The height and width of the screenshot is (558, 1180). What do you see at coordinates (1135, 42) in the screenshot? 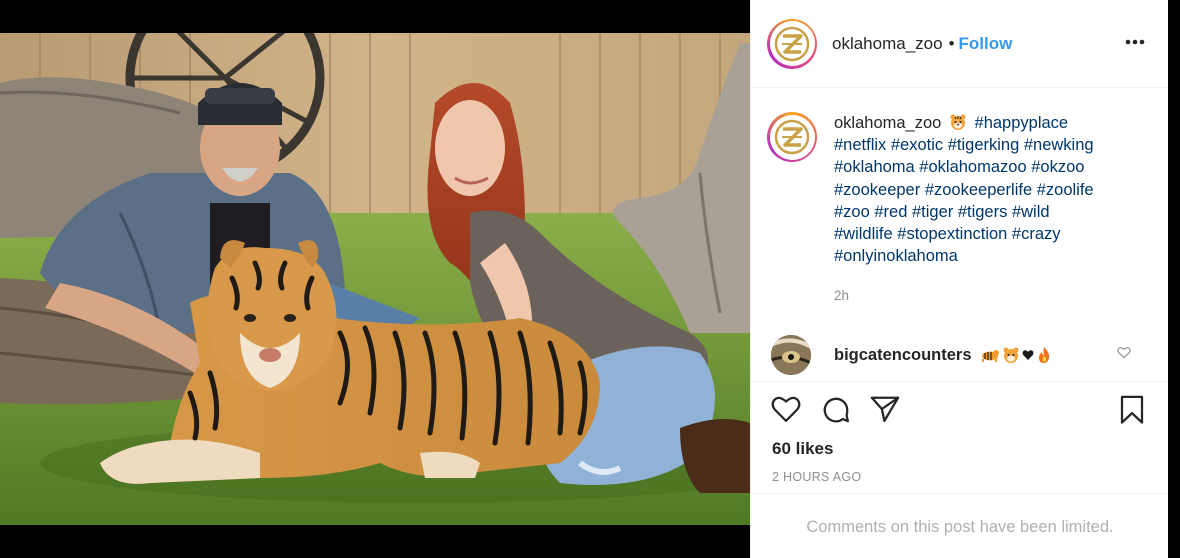
I see `more-options-icon` at bounding box center [1135, 42].